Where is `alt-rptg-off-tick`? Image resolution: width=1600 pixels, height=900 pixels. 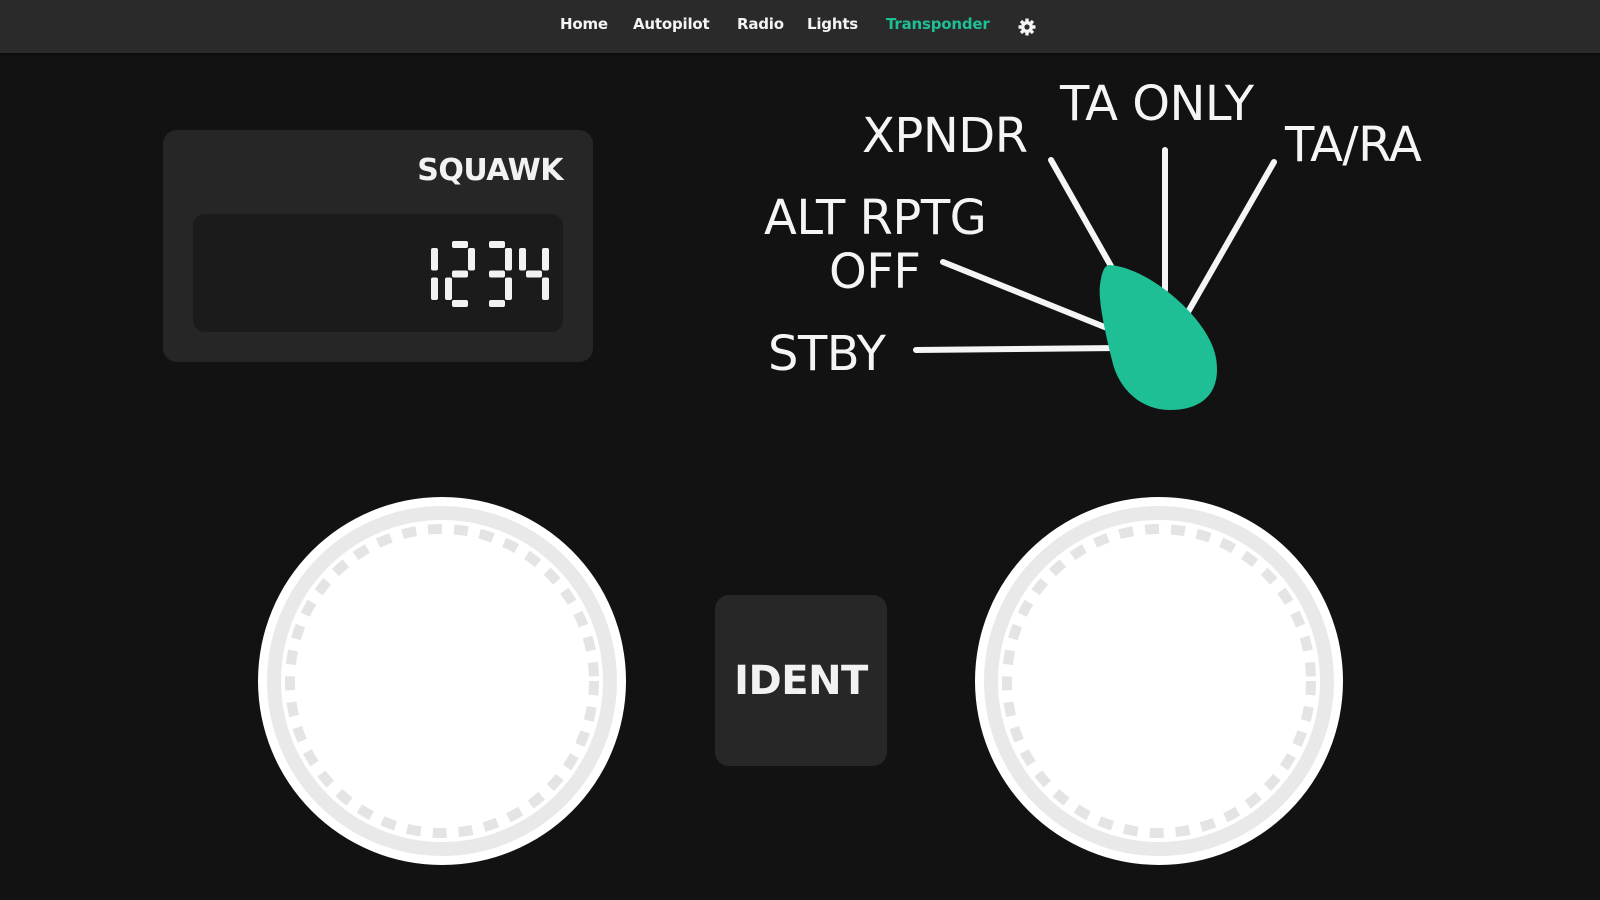 alt-rptg-off-tick is located at coordinates (1027, 296).